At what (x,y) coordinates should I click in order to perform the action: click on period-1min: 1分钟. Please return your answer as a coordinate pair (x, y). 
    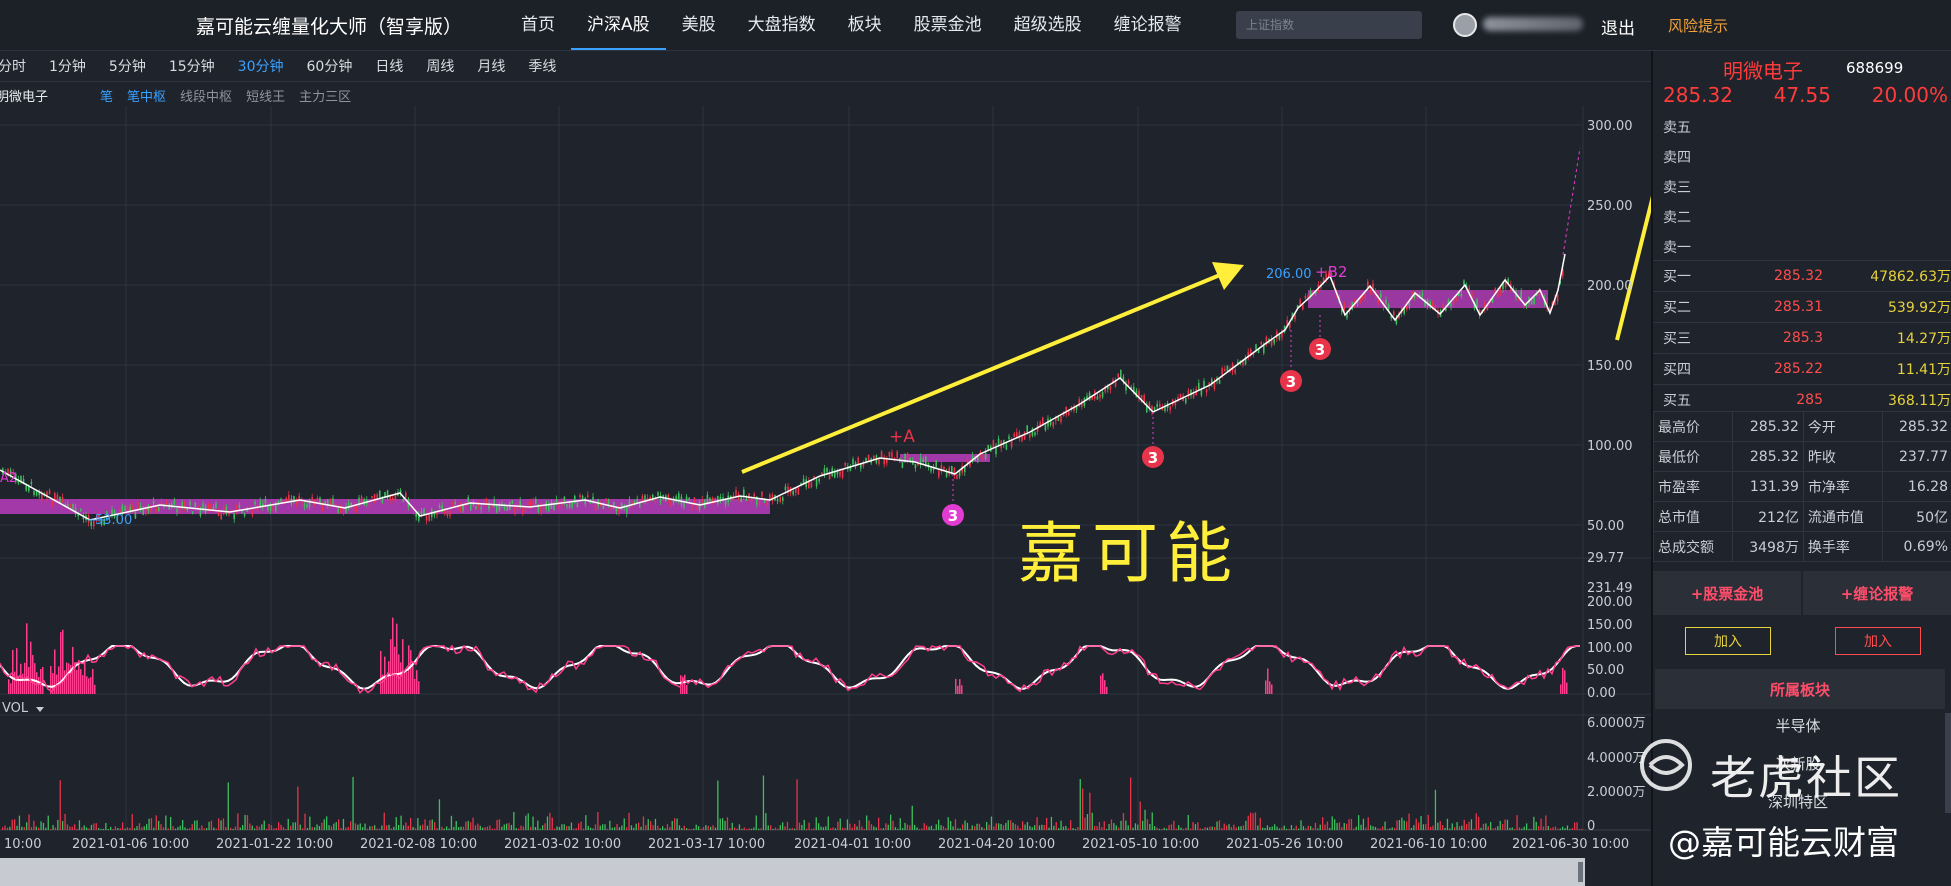
    Looking at the image, I should click on (67, 66).